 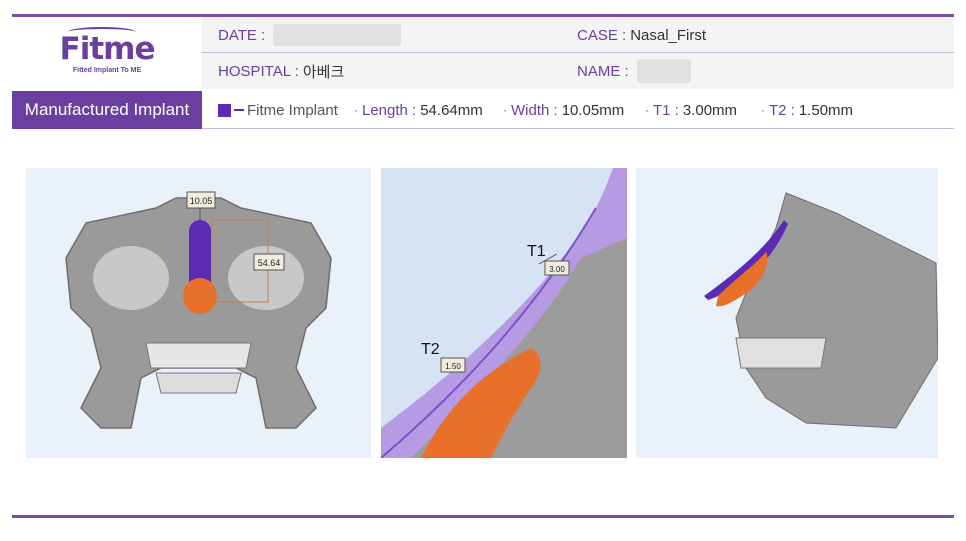 What do you see at coordinates (536, 251) in the screenshot?
I see `t1-caption: T1` at bounding box center [536, 251].